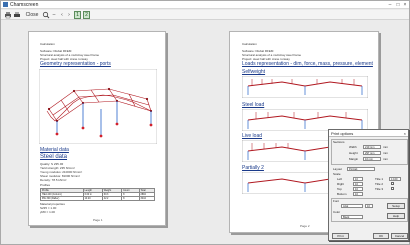 The width and height of the screenshot is (410, 245). Describe the element at coordinates (361, 169) in the screenshot. I see `layout-select: Portrait` at that location.